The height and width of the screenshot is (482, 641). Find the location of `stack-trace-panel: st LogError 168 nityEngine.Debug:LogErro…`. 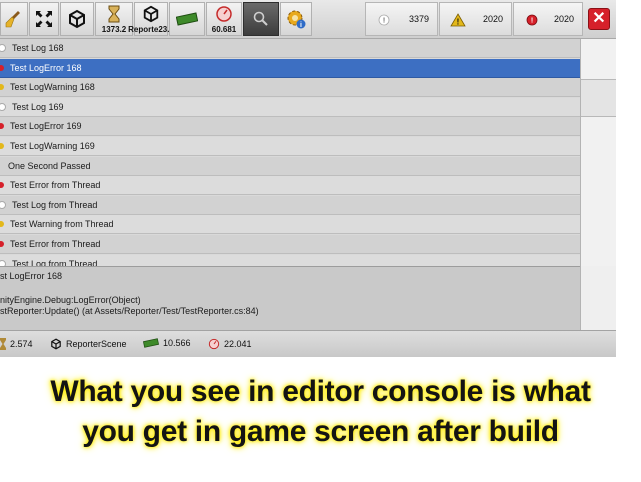

stack-trace-panel: st LogError 168 nityEngine.Debug:LogErro… is located at coordinates (290, 298).